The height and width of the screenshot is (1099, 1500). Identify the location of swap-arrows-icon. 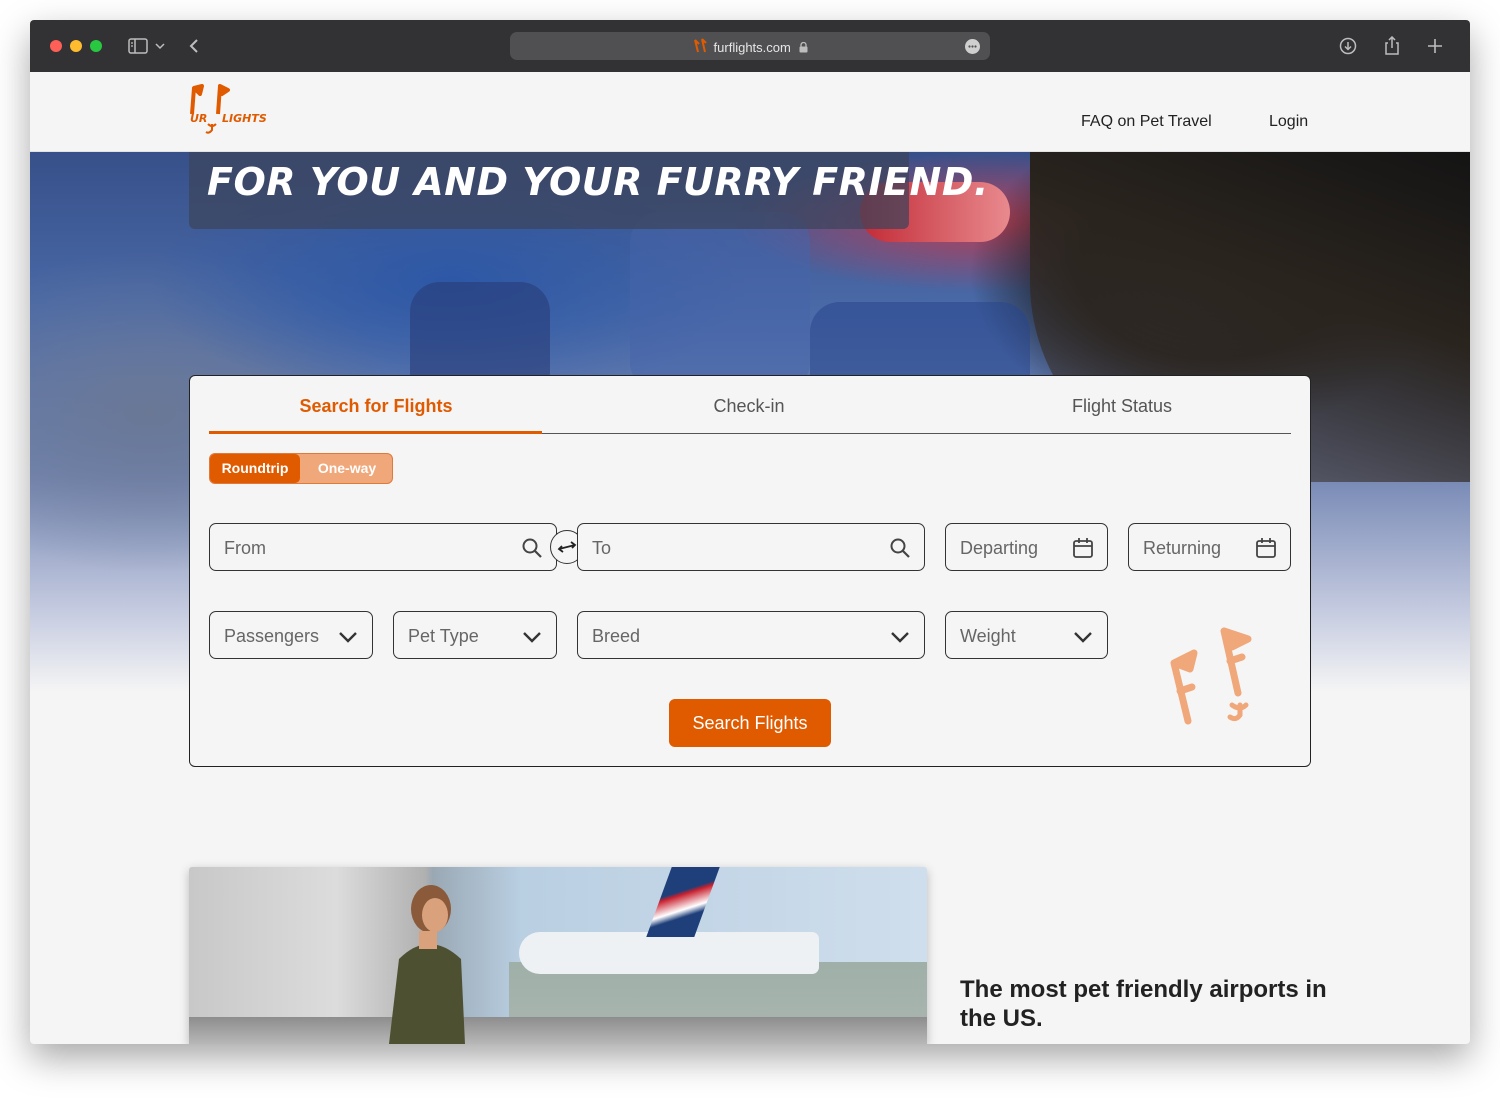
(567, 547).